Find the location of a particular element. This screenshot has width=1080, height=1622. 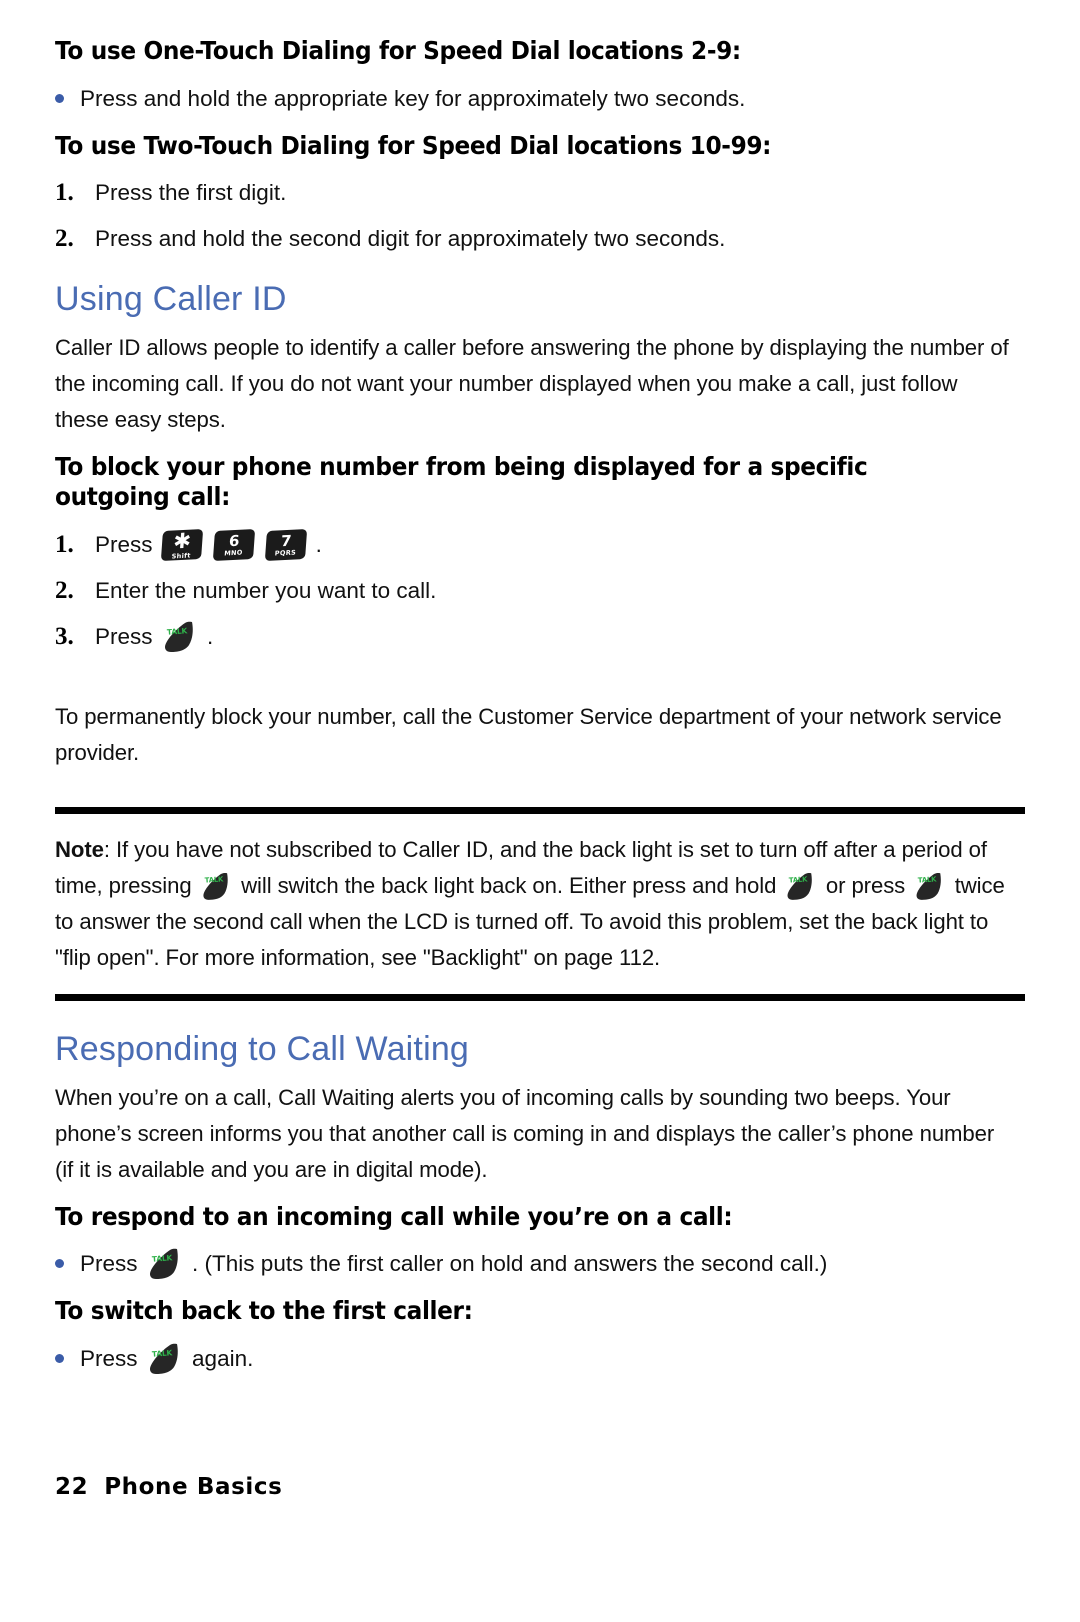

key-sub-label: PQRS is located at coordinates (285, 552).